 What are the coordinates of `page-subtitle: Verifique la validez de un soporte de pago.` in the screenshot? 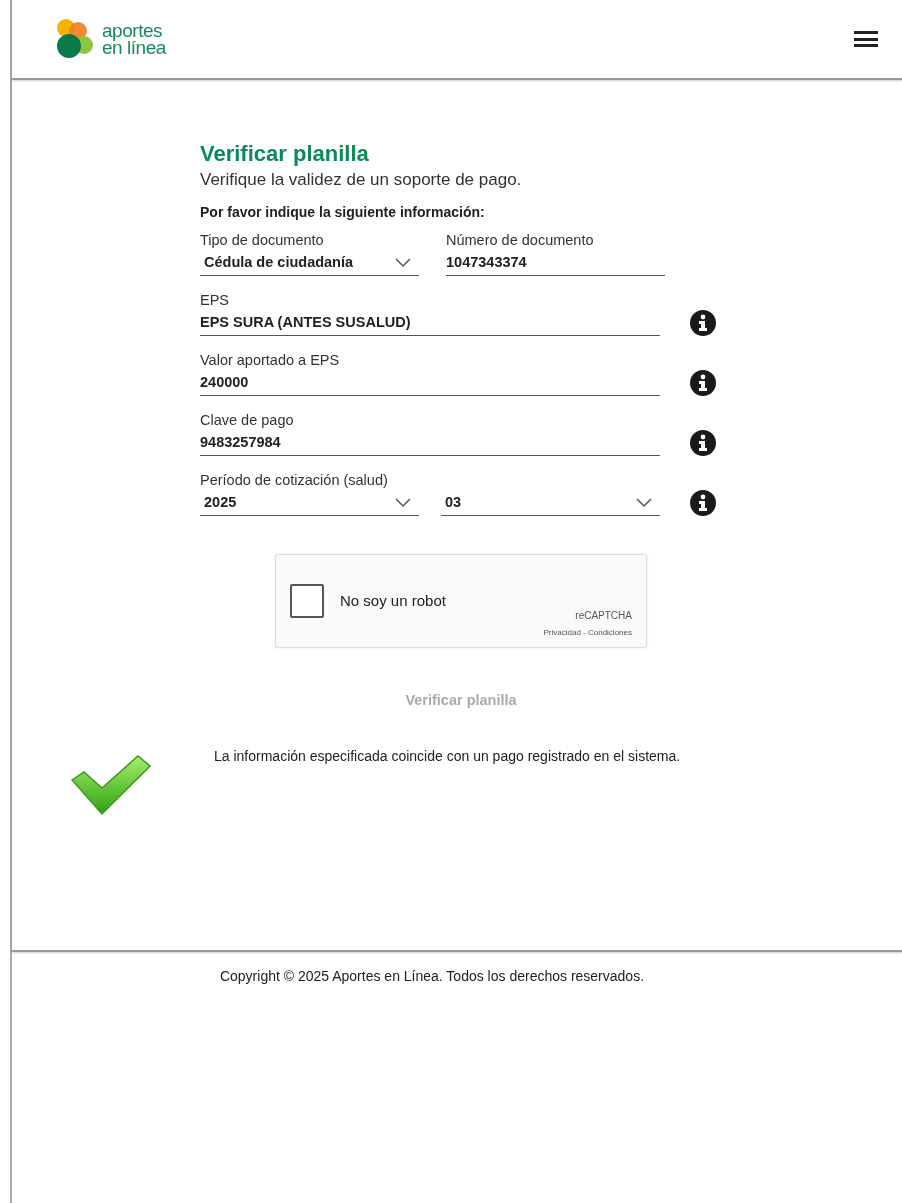 It's located at (361, 180).